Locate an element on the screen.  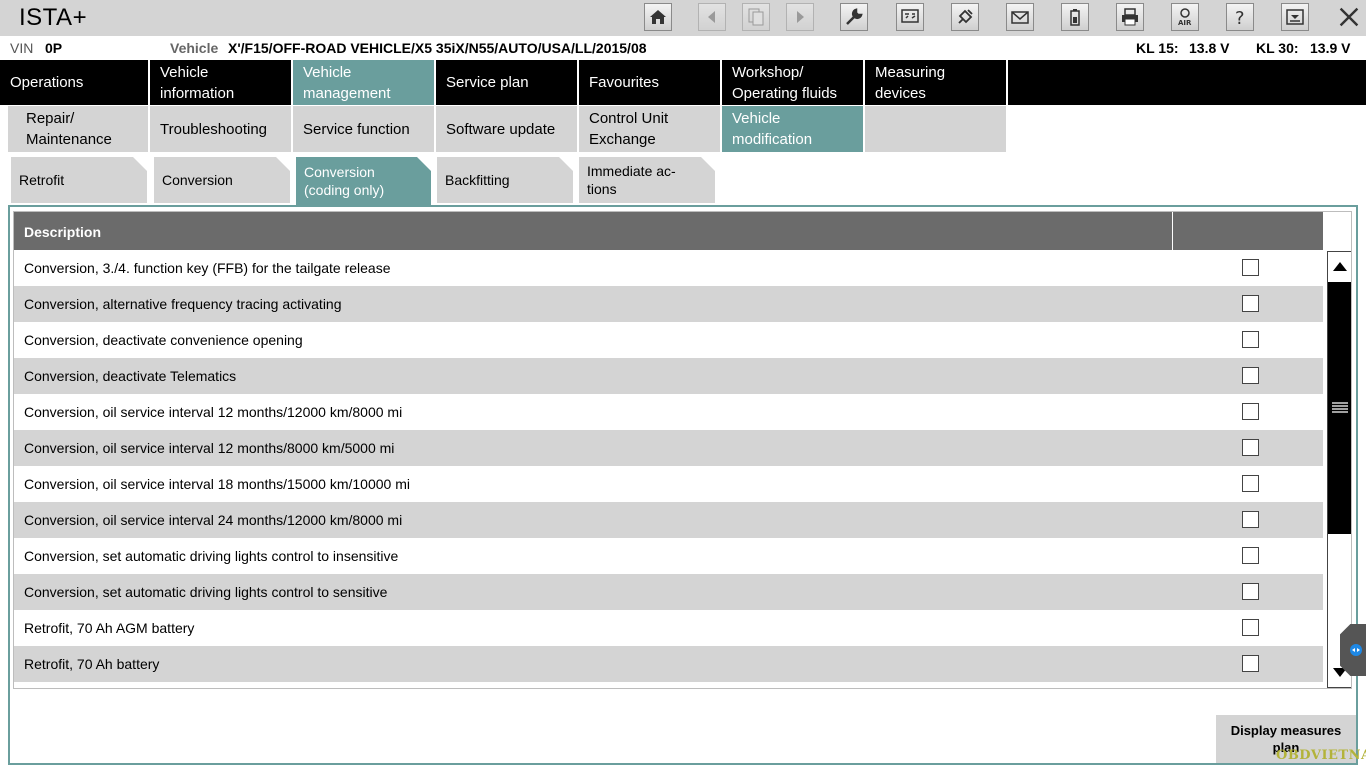
mail-button is located at coordinates (1020, 17).